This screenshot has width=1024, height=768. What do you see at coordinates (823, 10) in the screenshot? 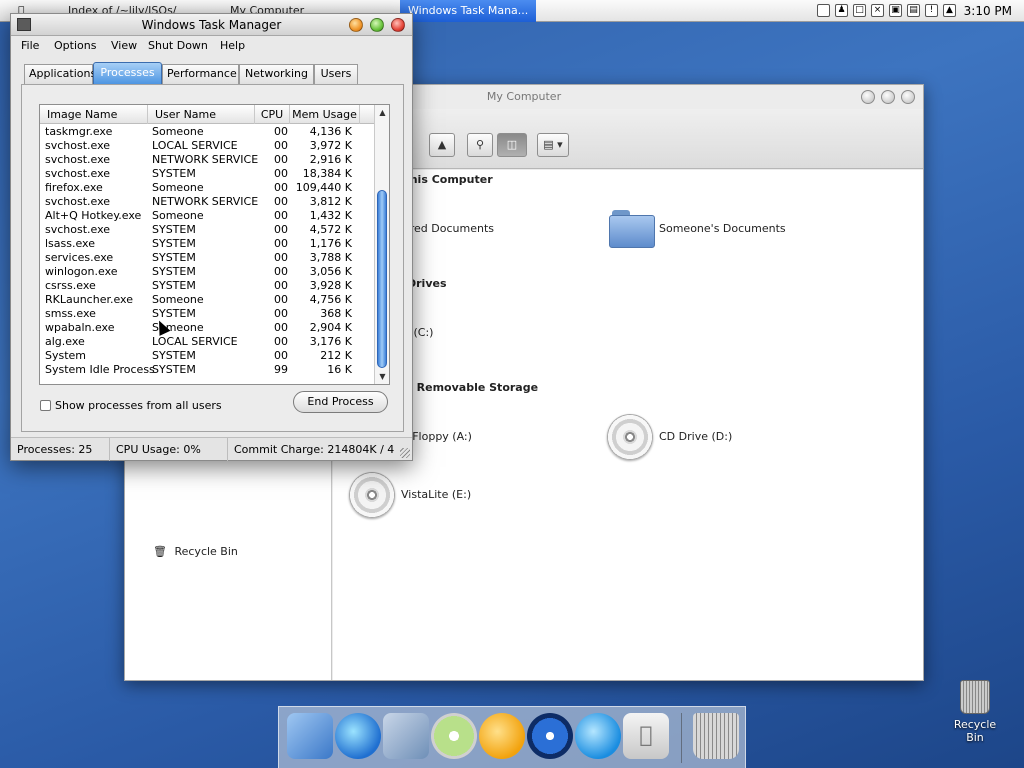
I see `tray-checkbox-icon` at bounding box center [823, 10].